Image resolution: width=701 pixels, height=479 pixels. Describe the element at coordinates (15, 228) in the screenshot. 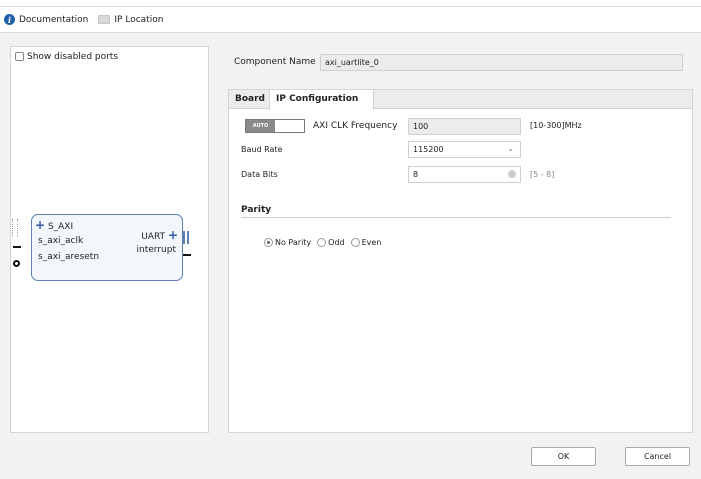

I see `s-axi-bus-pin` at that location.